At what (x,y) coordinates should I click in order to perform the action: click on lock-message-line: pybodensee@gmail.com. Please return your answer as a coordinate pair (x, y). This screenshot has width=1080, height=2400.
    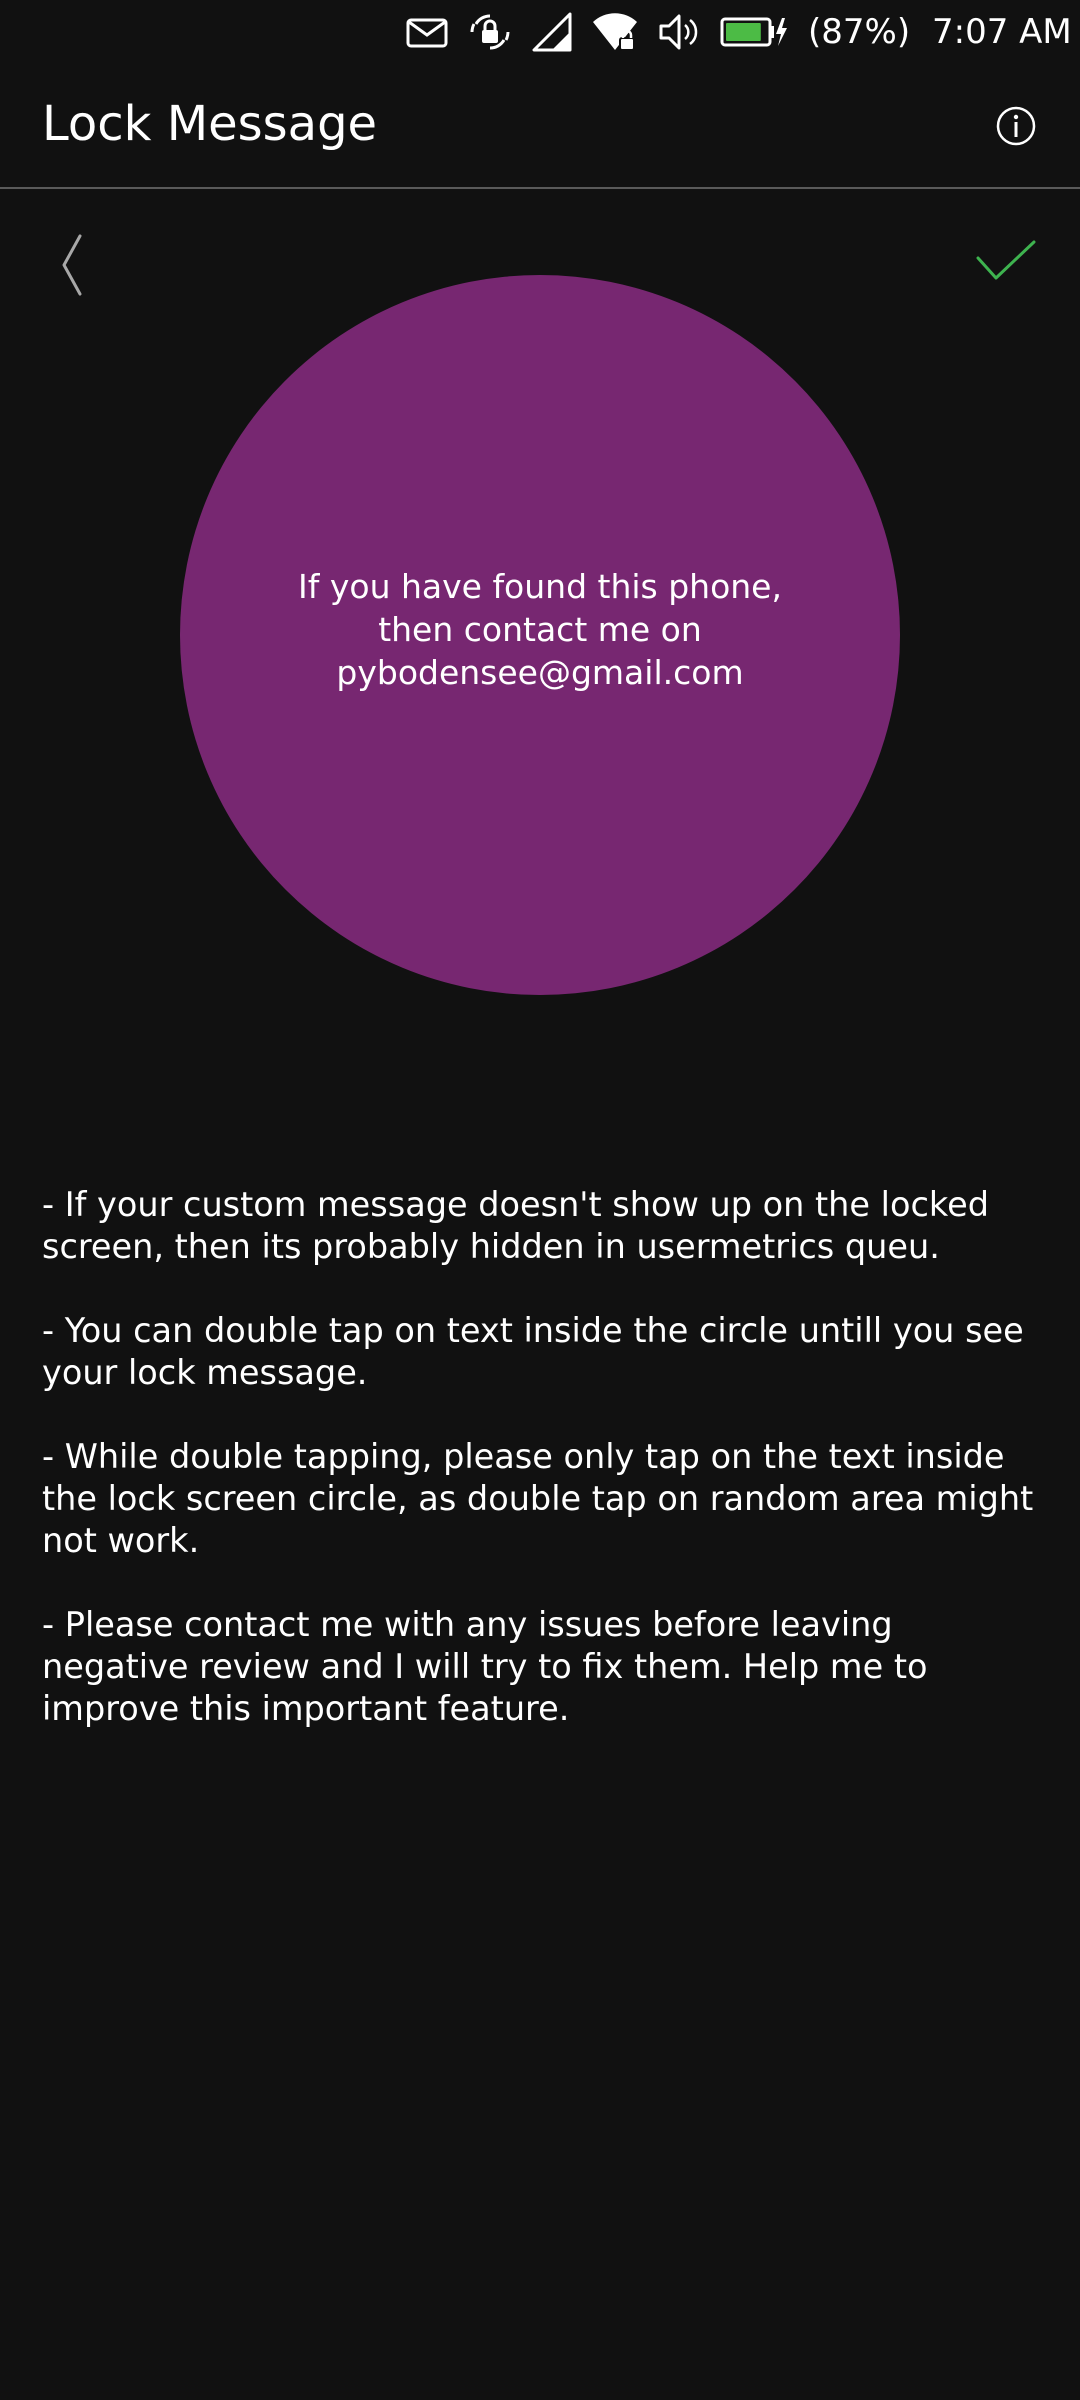
    Looking at the image, I should click on (540, 672).